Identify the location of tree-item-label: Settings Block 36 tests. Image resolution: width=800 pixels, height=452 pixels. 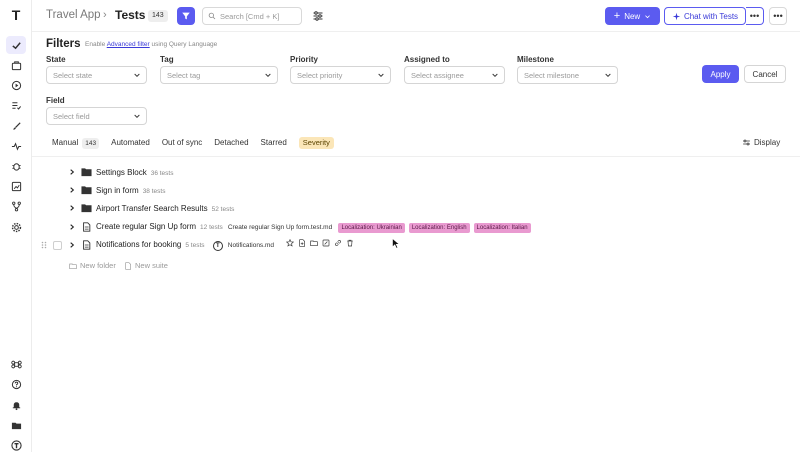
(134, 172).